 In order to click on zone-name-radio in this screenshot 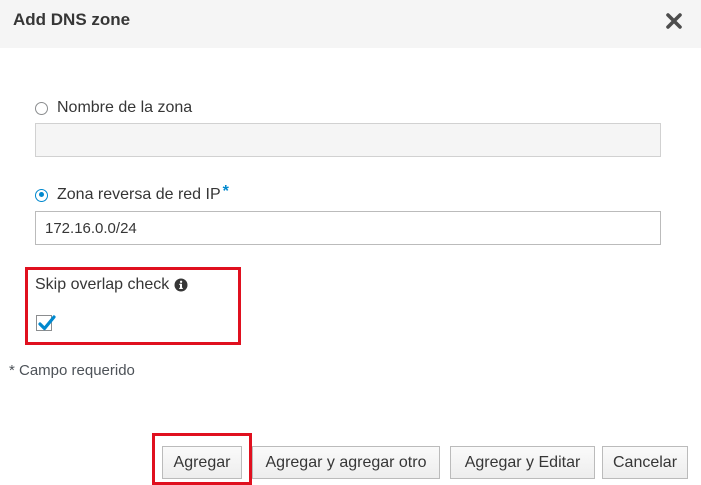, I will do `click(41, 108)`.